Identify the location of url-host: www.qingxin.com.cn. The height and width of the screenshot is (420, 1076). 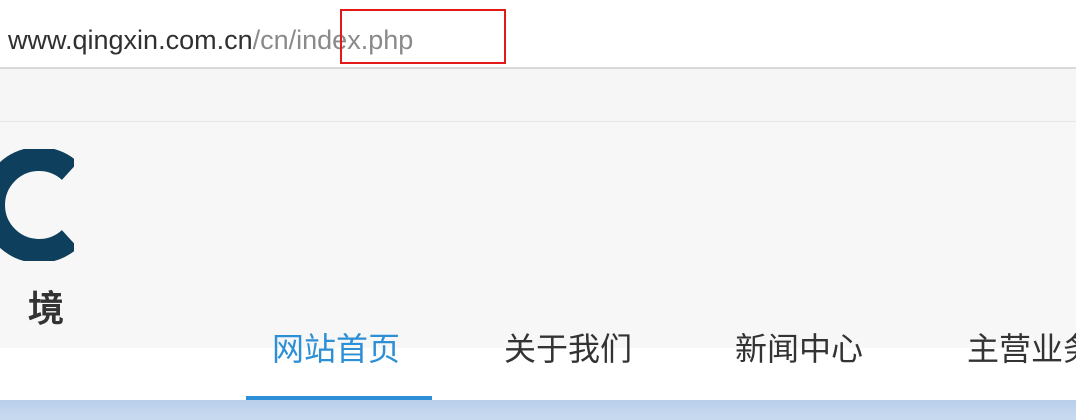
(130, 40).